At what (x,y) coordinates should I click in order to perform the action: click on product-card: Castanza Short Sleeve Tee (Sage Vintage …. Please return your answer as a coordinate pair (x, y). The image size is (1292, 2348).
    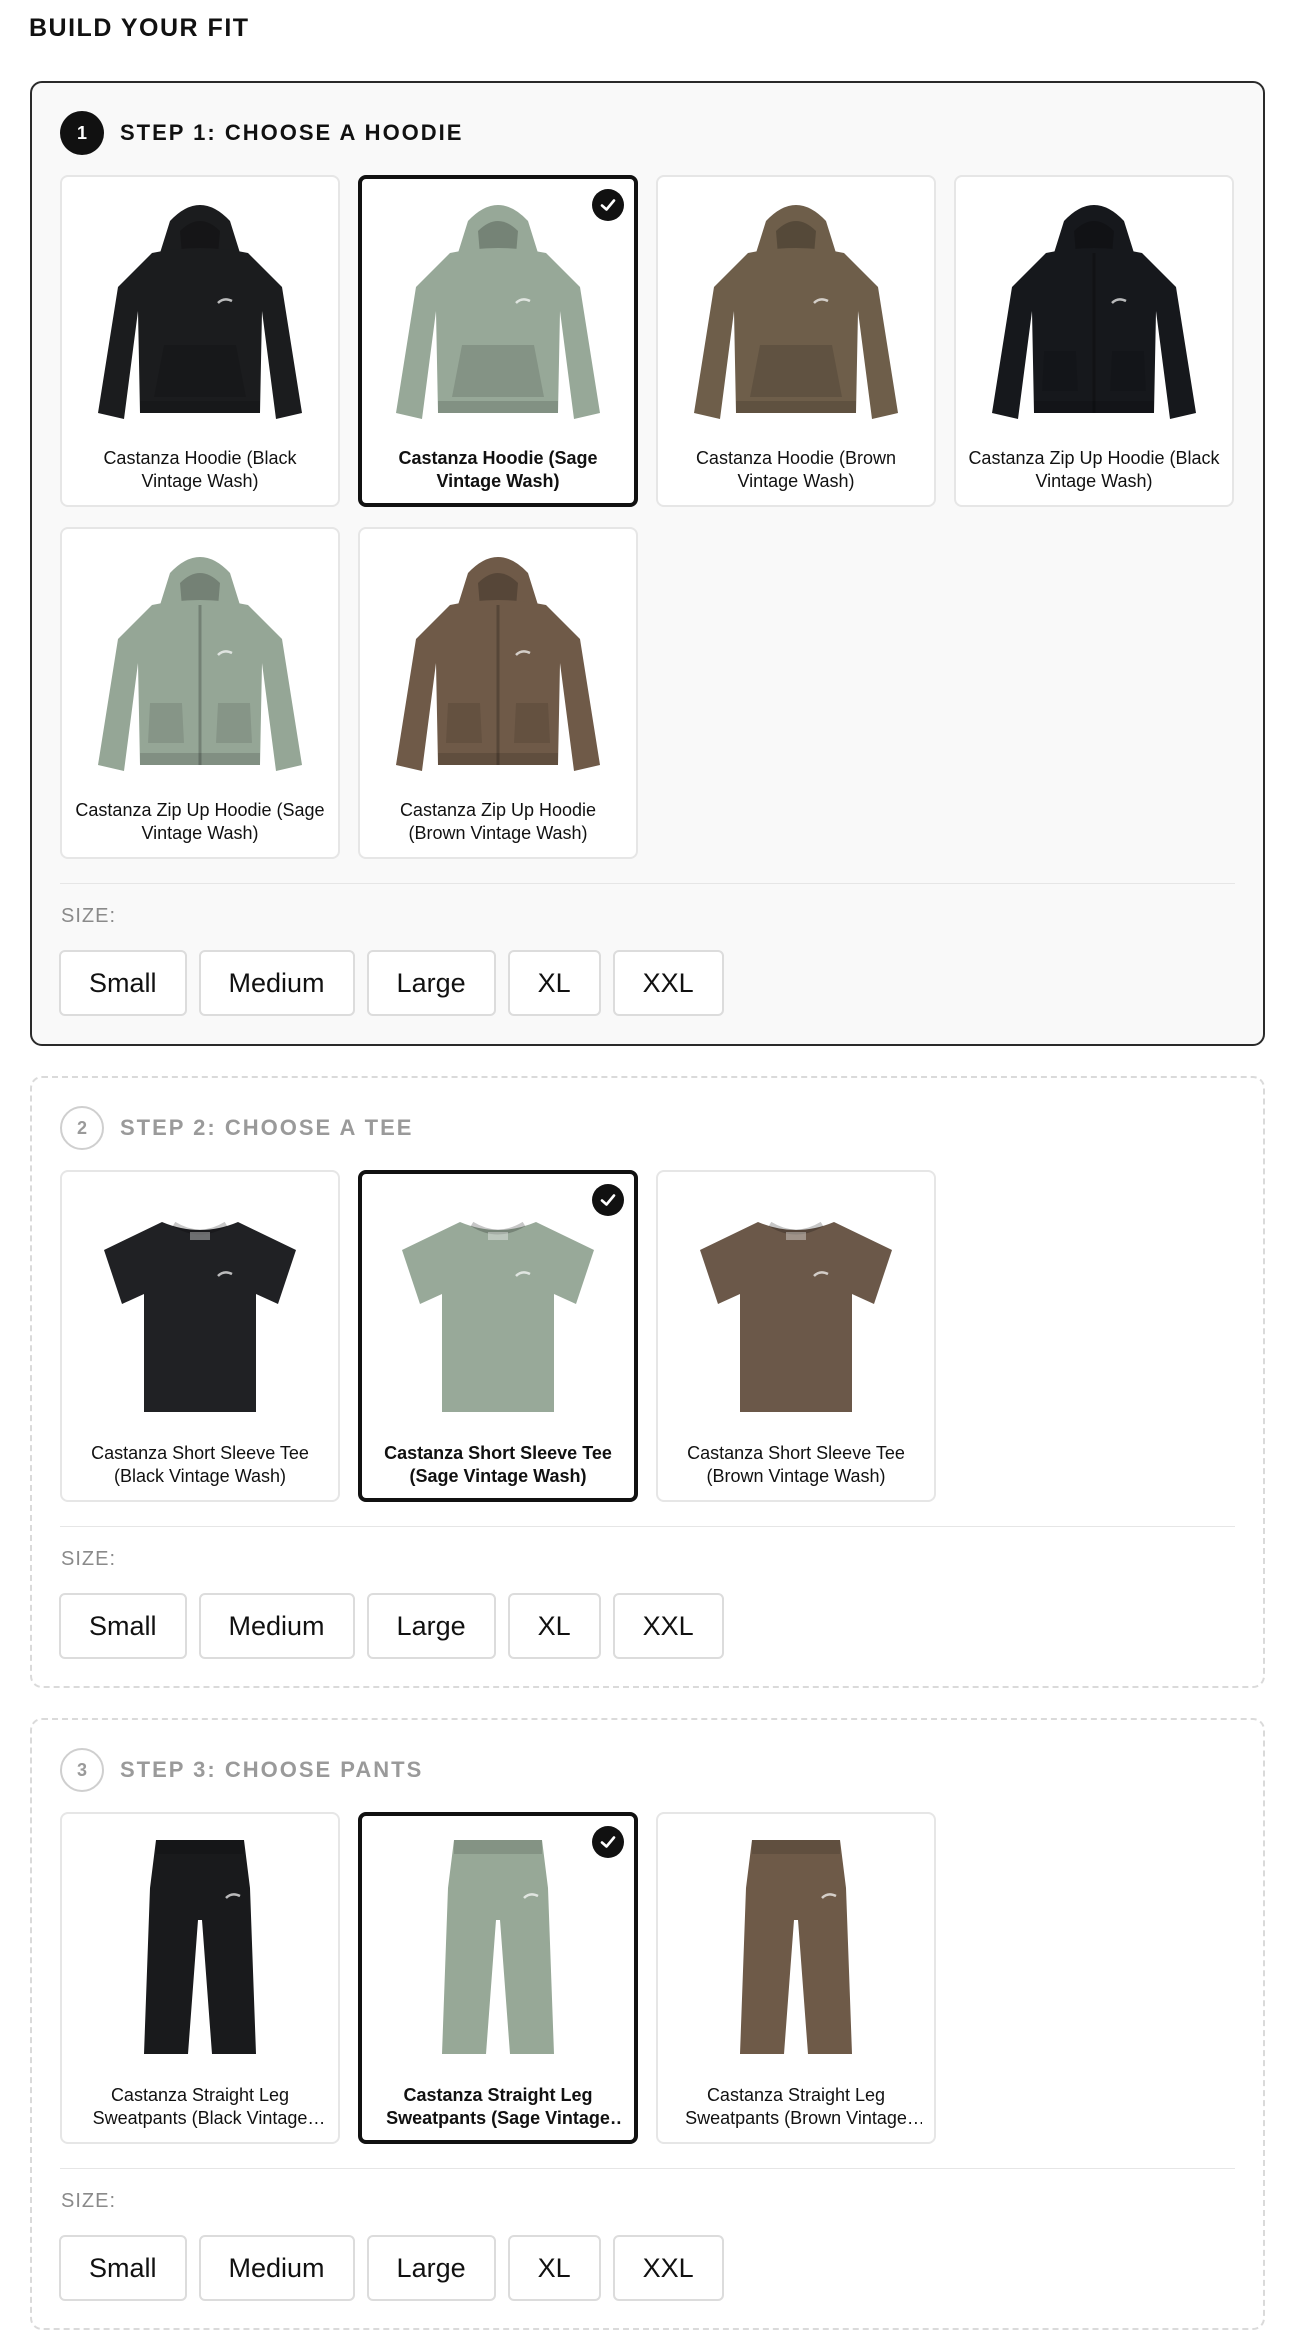
    Looking at the image, I should click on (498, 1336).